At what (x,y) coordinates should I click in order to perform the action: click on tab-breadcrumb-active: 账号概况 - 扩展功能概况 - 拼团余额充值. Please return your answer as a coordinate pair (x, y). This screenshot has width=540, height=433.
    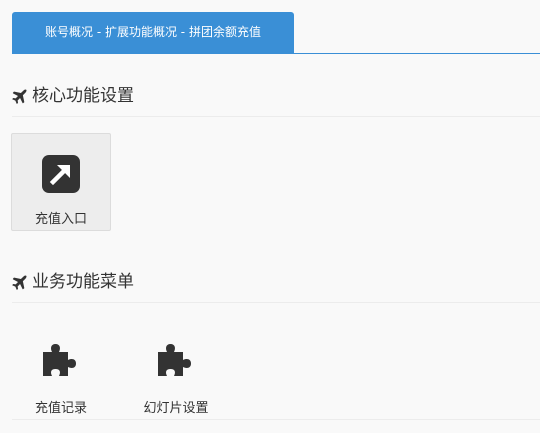
    Looking at the image, I should click on (153, 32).